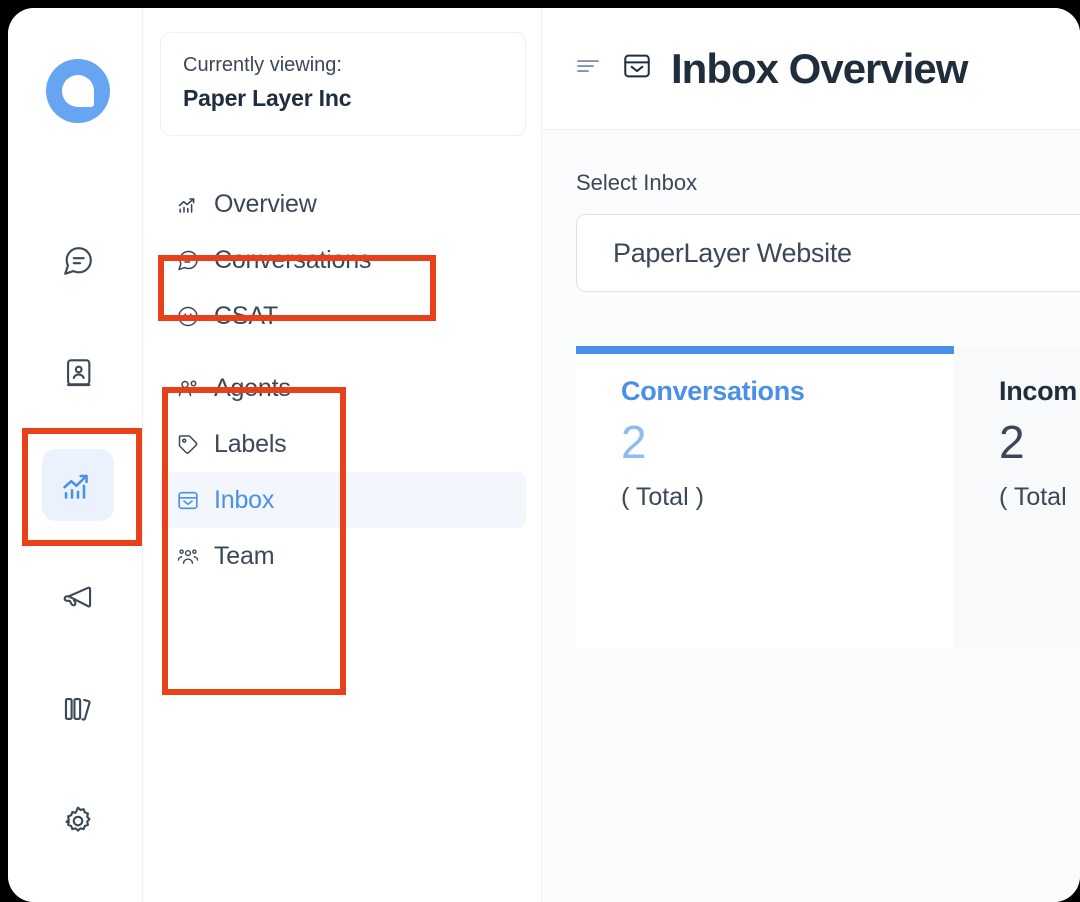  I want to click on primary-icon-rail, so click(75, 455).